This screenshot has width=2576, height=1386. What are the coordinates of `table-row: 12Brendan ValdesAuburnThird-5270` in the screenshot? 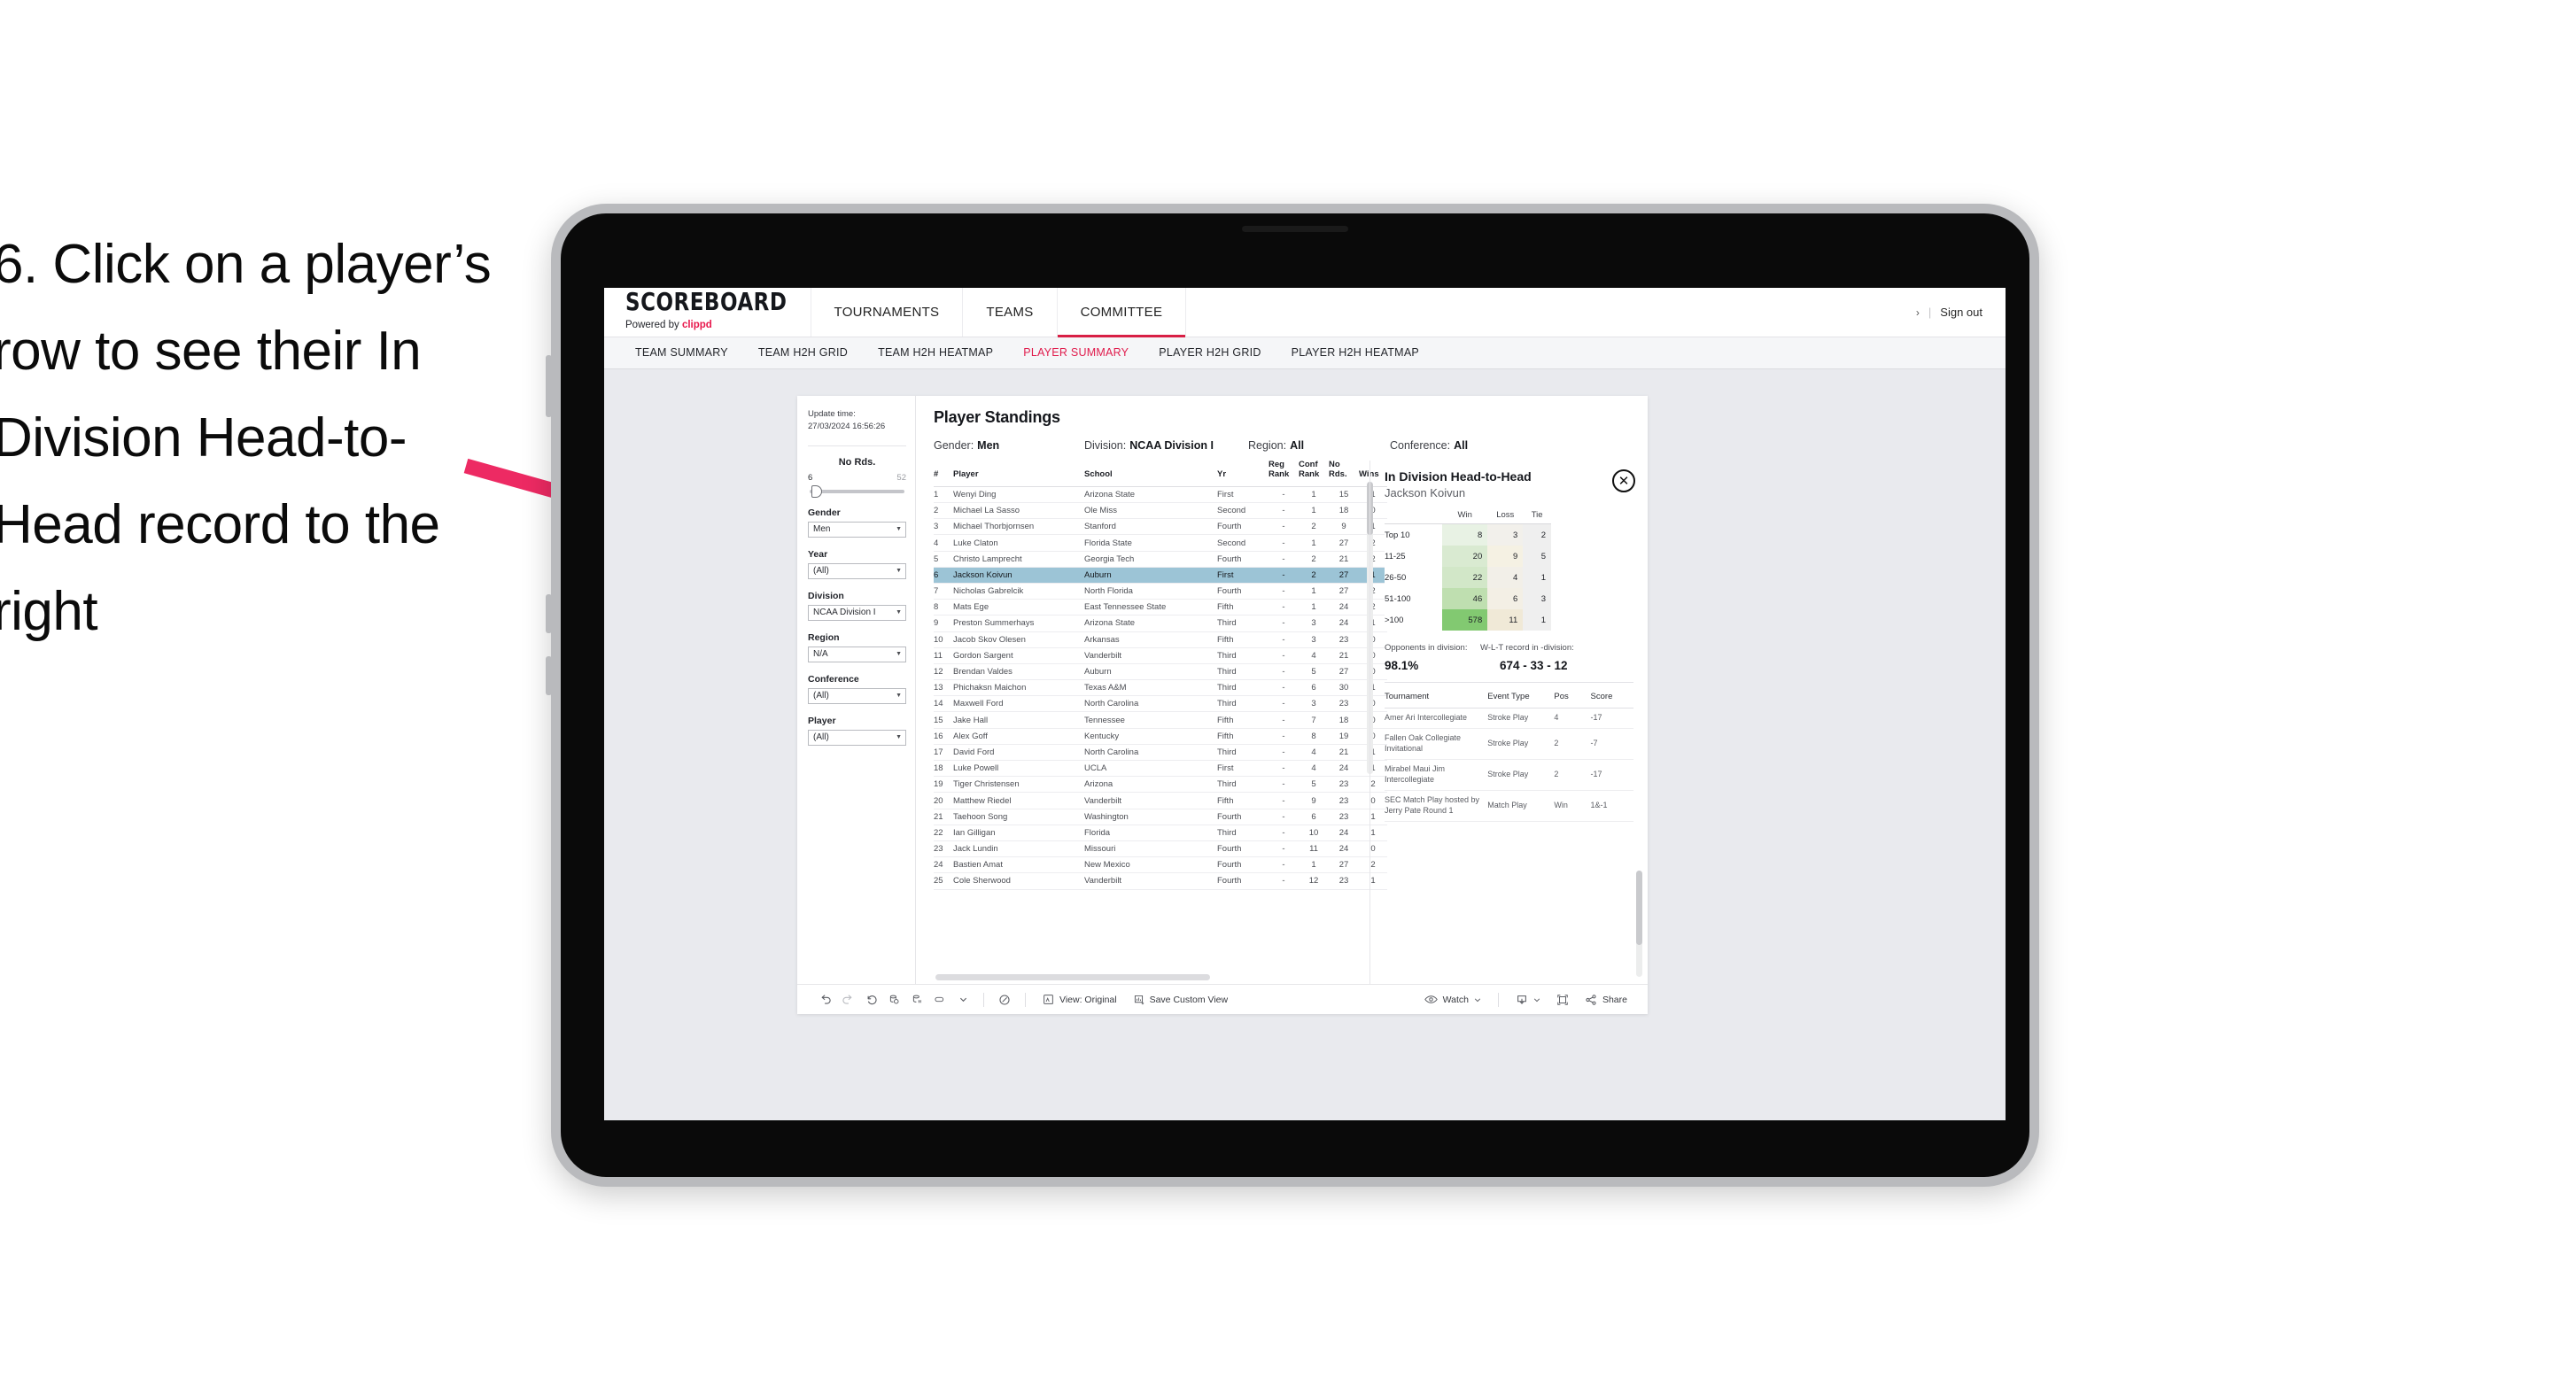 It's located at (1160, 672).